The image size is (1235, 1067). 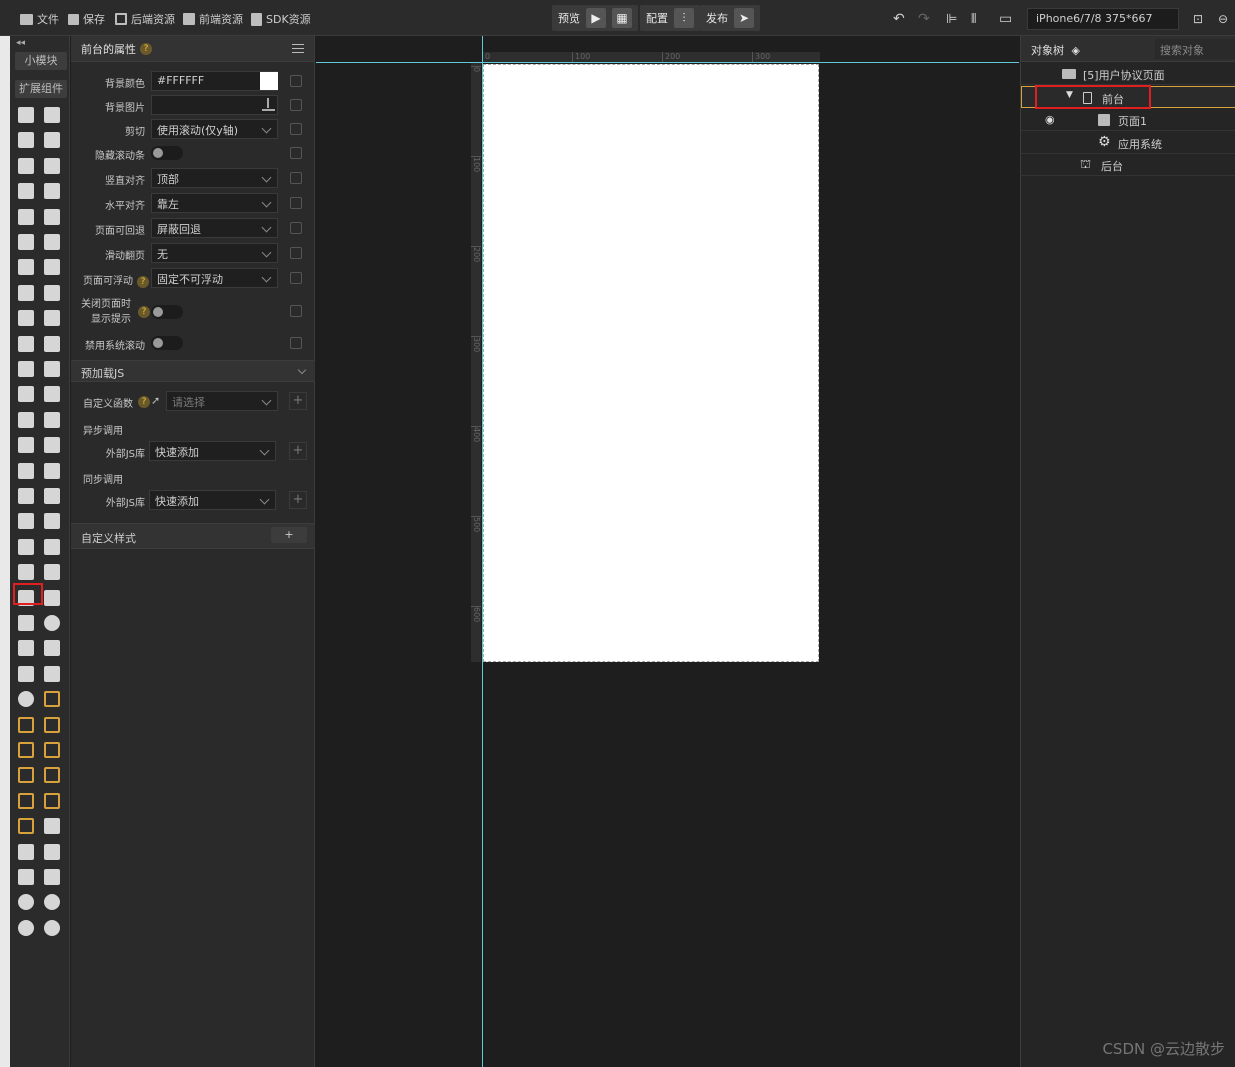 I want to click on hide-scrollbar-toggle, so click(x=167, y=153).